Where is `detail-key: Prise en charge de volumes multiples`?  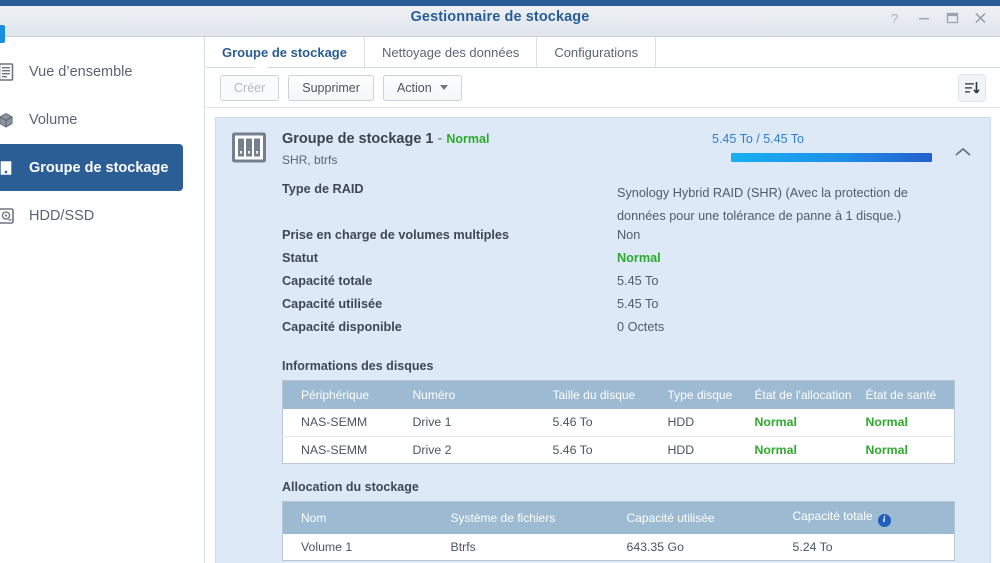 detail-key: Prise en charge de volumes multiples is located at coordinates (396, 235).